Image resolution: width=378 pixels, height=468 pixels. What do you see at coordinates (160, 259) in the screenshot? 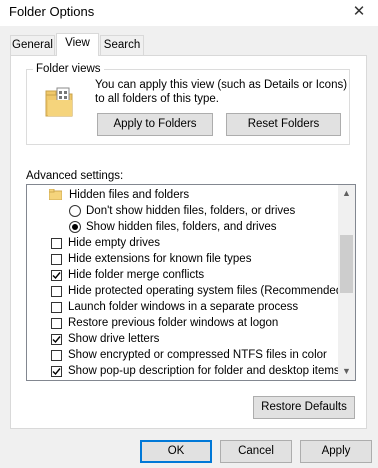
I see `list-item-label: Hide extensions for known file types` at bounding box center [160, 259].